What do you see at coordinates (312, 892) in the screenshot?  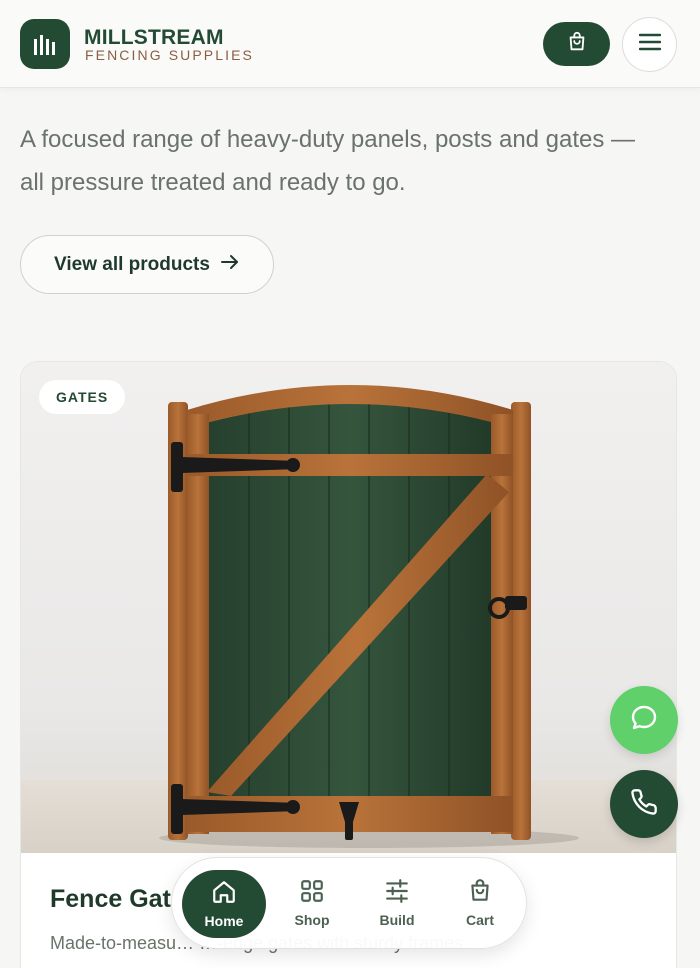 I see `grid-icon` at bounding box center [312, 892].